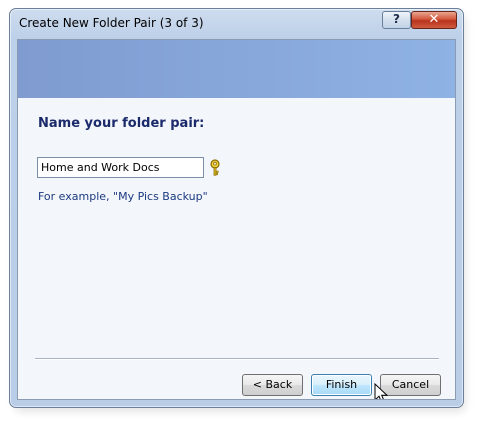 The width and height of the screenshot is (481, 426). What do you see at coordinates (434, 20) in the screenshot?
I see `close-button: ✕` at bounding box center [434, 20].